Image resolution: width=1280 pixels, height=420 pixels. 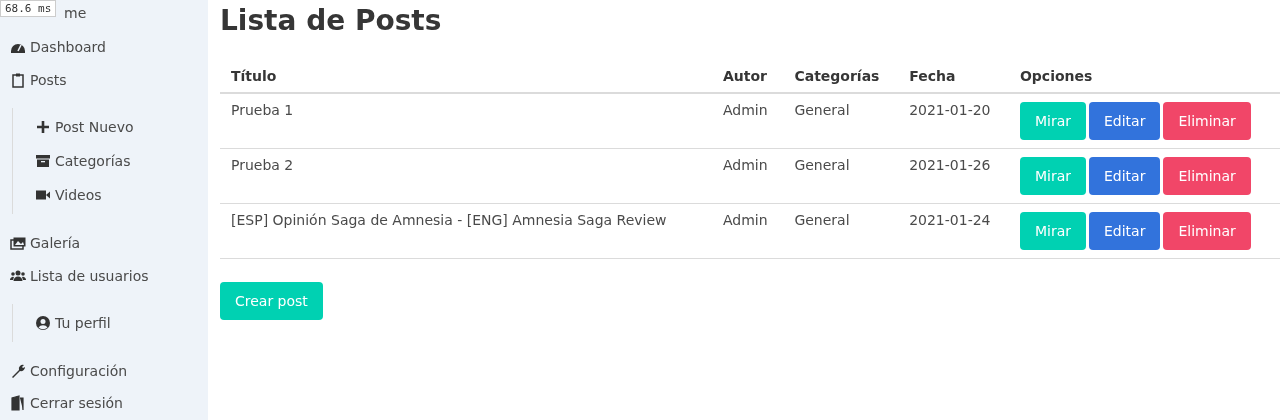 What do you see at coordinates (83, 161) in the screenshot?
I see `sidebar-item: Categorías` at bounding box center [83, 161].